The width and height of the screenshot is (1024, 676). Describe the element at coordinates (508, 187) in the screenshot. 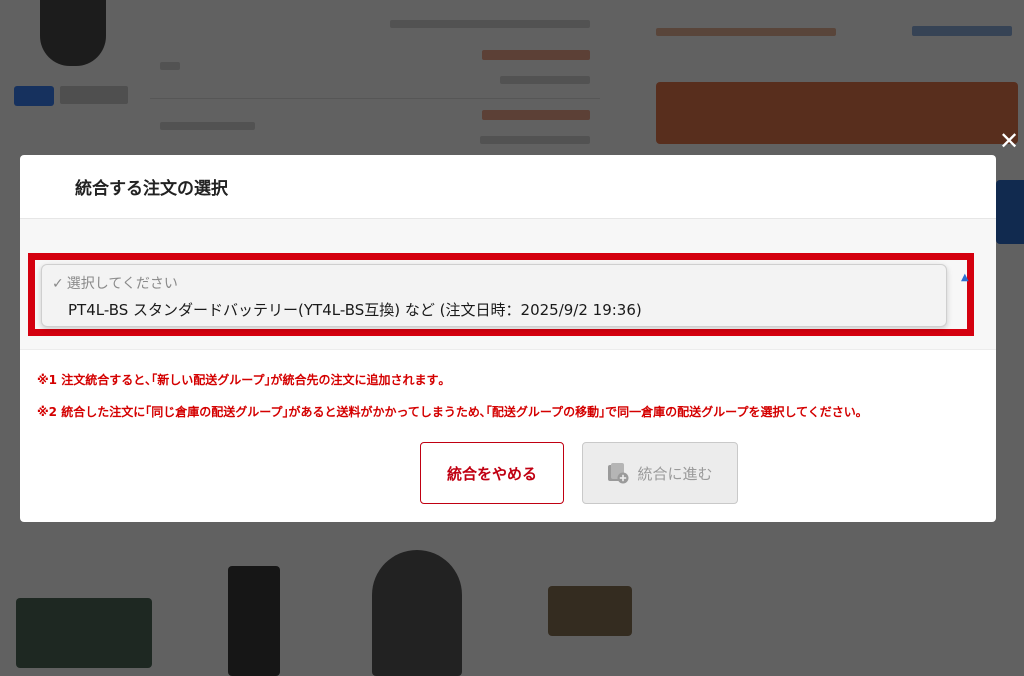

I see `modal-header: 統合する注文の選択` at that location.